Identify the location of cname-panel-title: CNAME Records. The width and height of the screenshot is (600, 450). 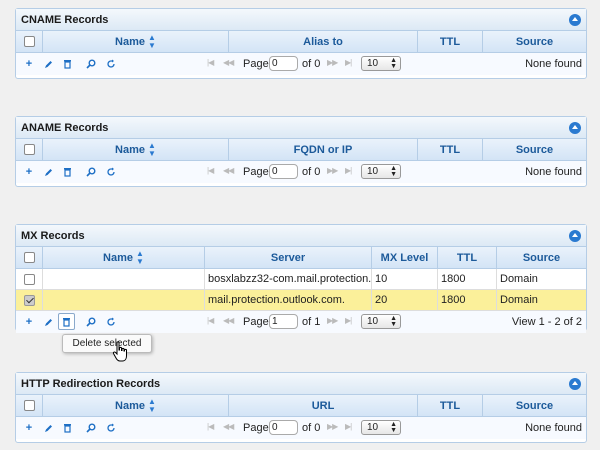
(65, 19).